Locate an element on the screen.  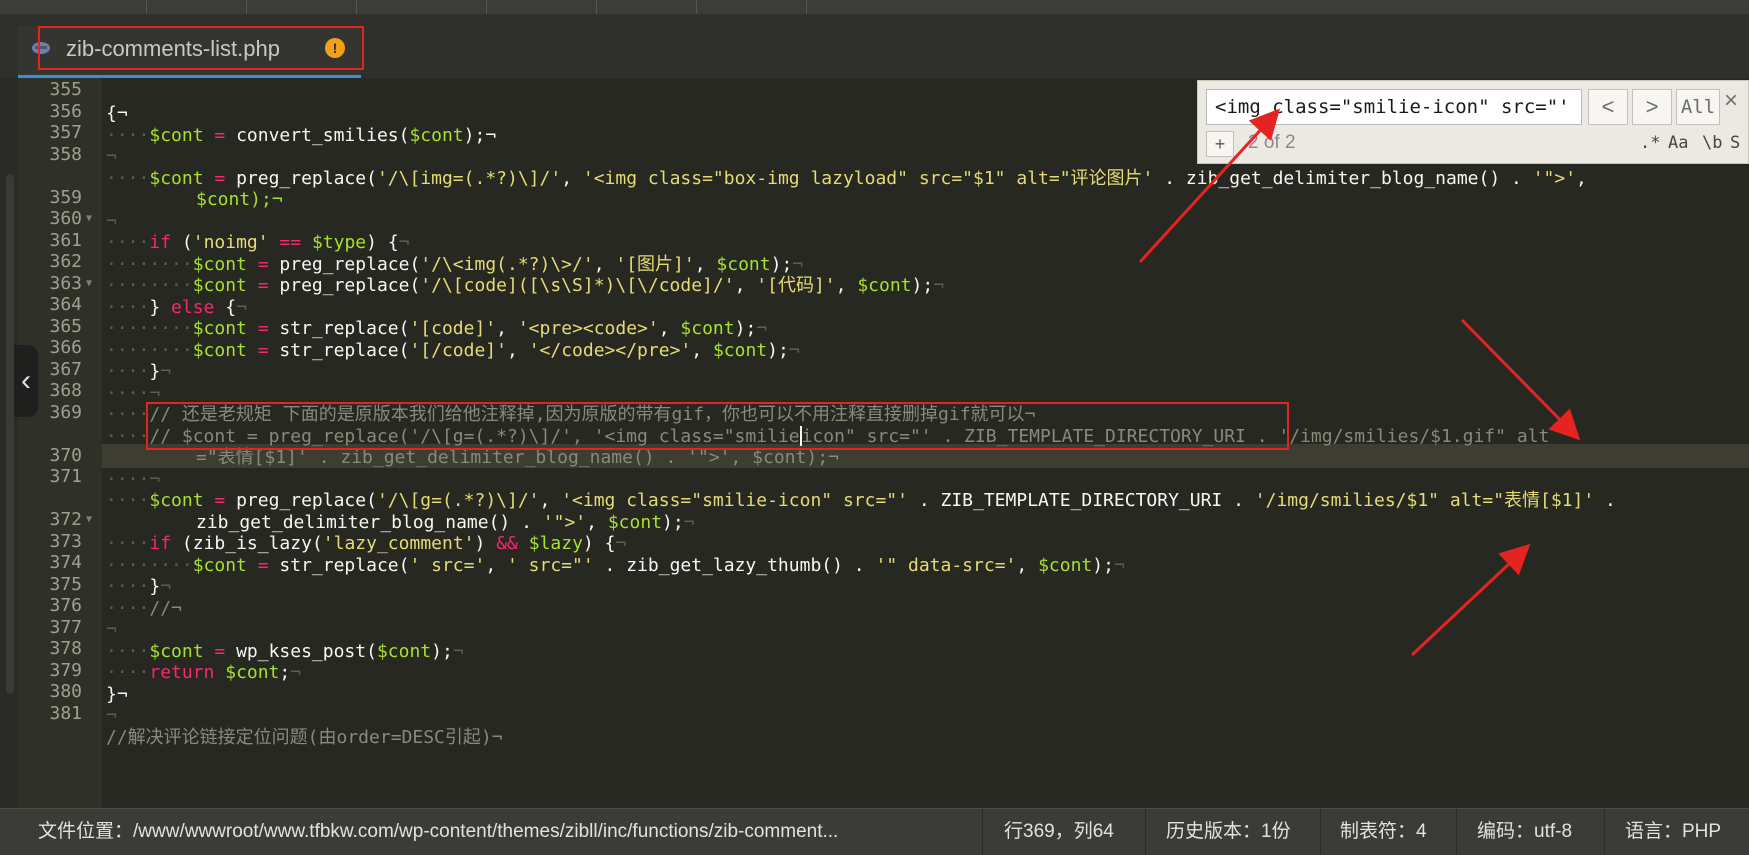
code-line: ····return $cont;¬ is located at coordinates (883, 660).